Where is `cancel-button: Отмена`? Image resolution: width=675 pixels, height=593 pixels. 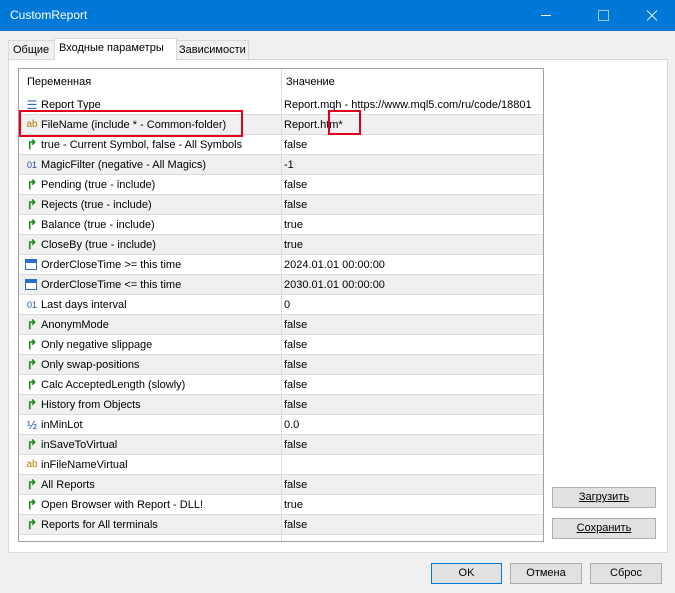 cancel-button: Отмена is located at coordinates (546, 573).